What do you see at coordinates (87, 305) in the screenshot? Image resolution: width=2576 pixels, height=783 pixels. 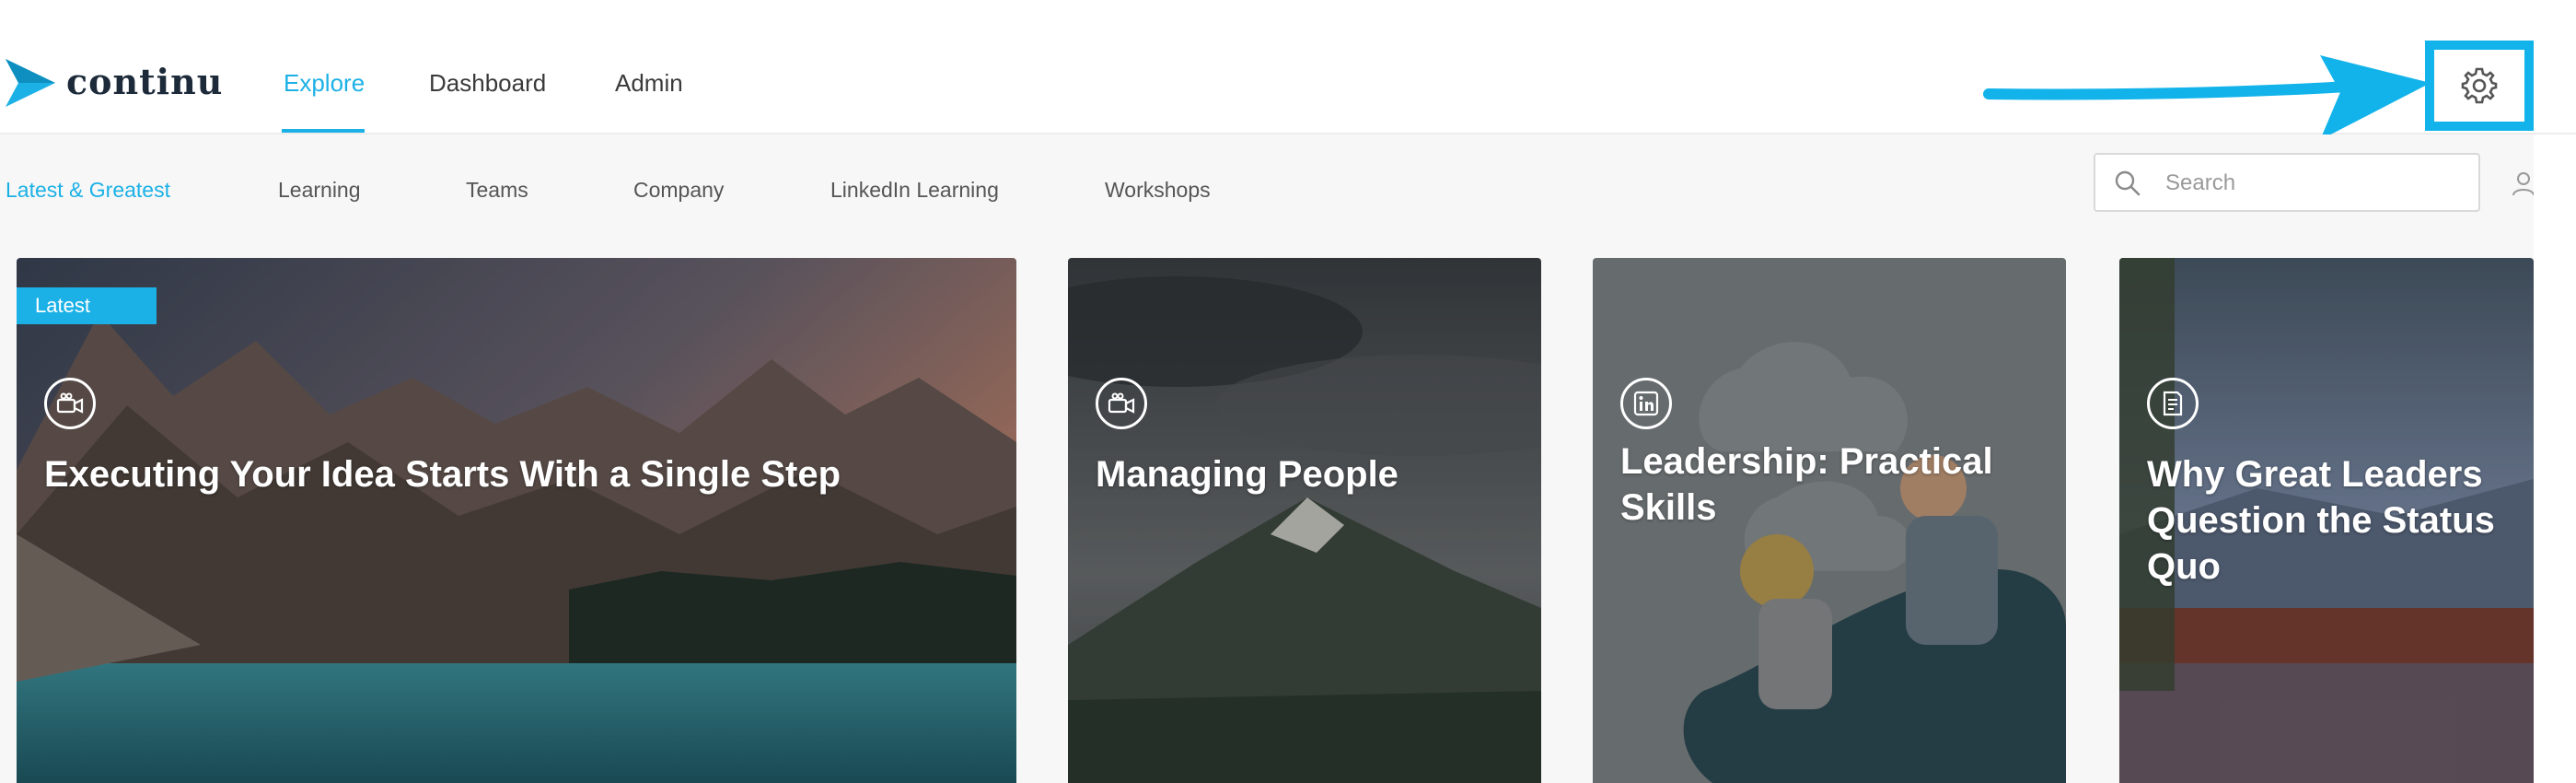 I see `latest-badge: Latest` at bounding box center [87, 305].